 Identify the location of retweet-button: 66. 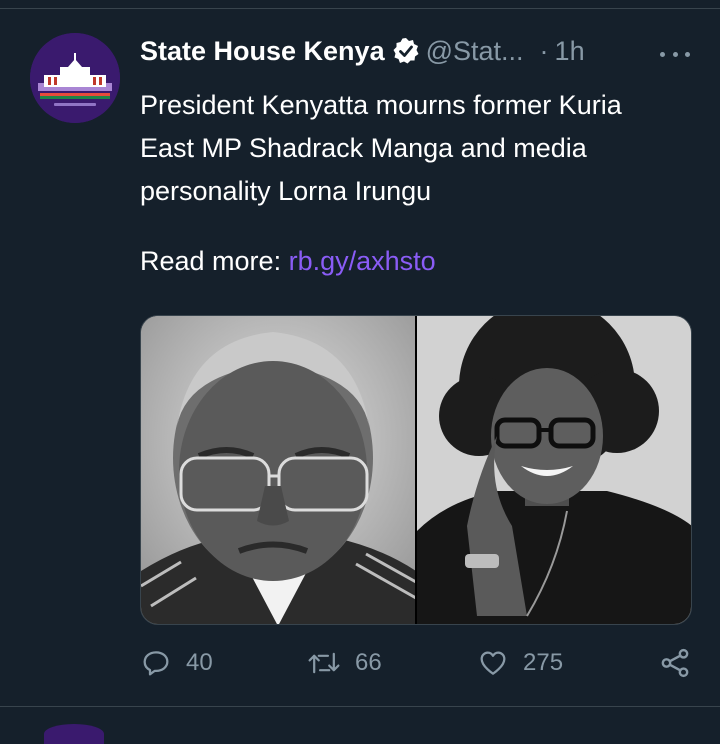
(344, 663).